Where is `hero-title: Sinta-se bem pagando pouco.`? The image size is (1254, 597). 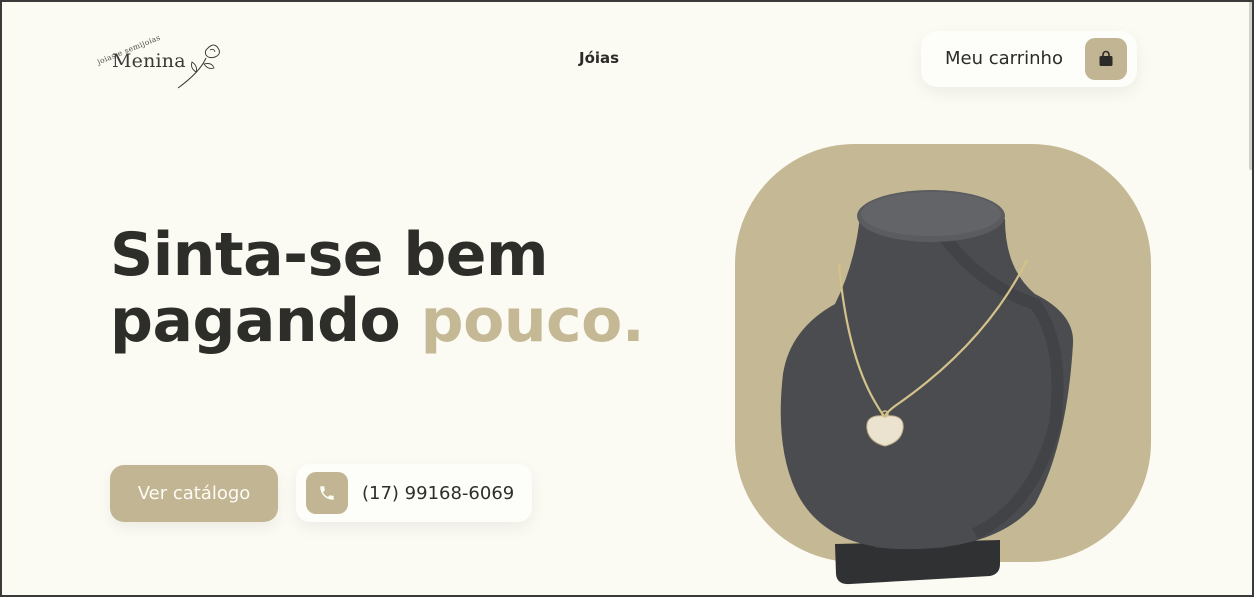
hero-title: Sinta-se bem pagando pouco. is located at coordinates (377, 288).